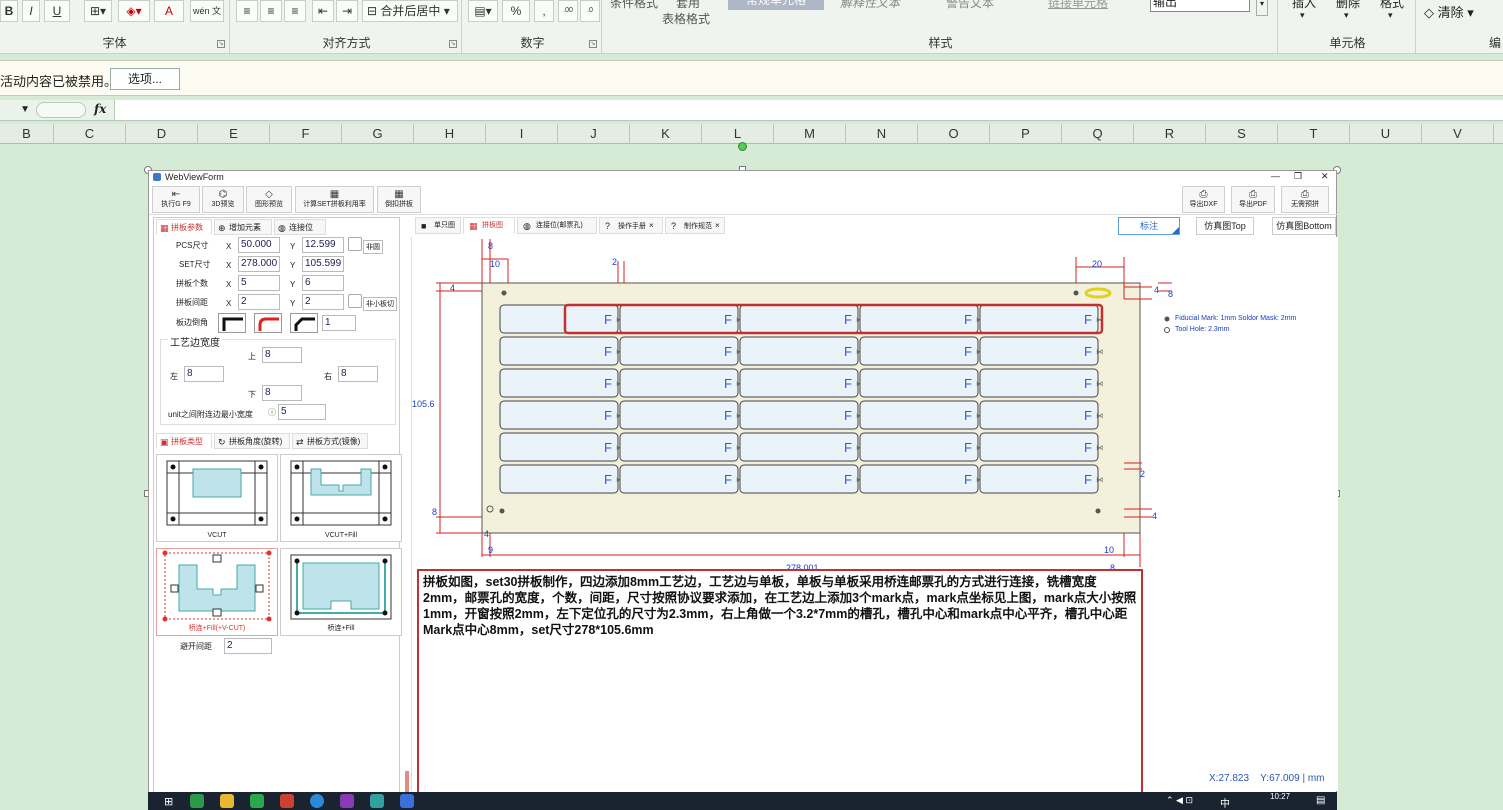 The image size is (1503, 810). Describe the element at coordinates (1280, 796) in the screenshot. I see `clock: 10:27` at that location.